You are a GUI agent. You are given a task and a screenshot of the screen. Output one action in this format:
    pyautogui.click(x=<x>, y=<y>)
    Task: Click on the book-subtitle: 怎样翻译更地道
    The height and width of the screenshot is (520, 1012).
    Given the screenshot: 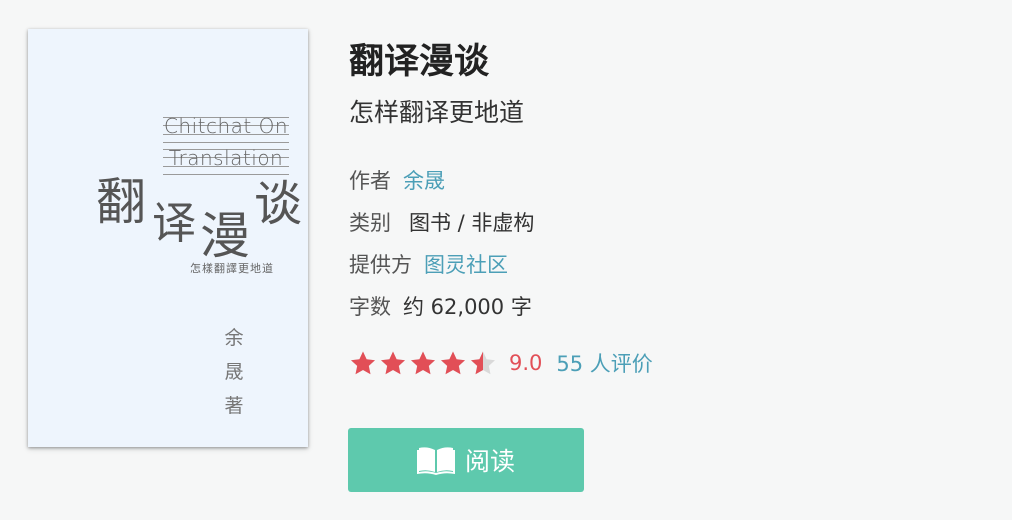 What is the action you would take?
    pyautogui.click(x=437, y=112)
    